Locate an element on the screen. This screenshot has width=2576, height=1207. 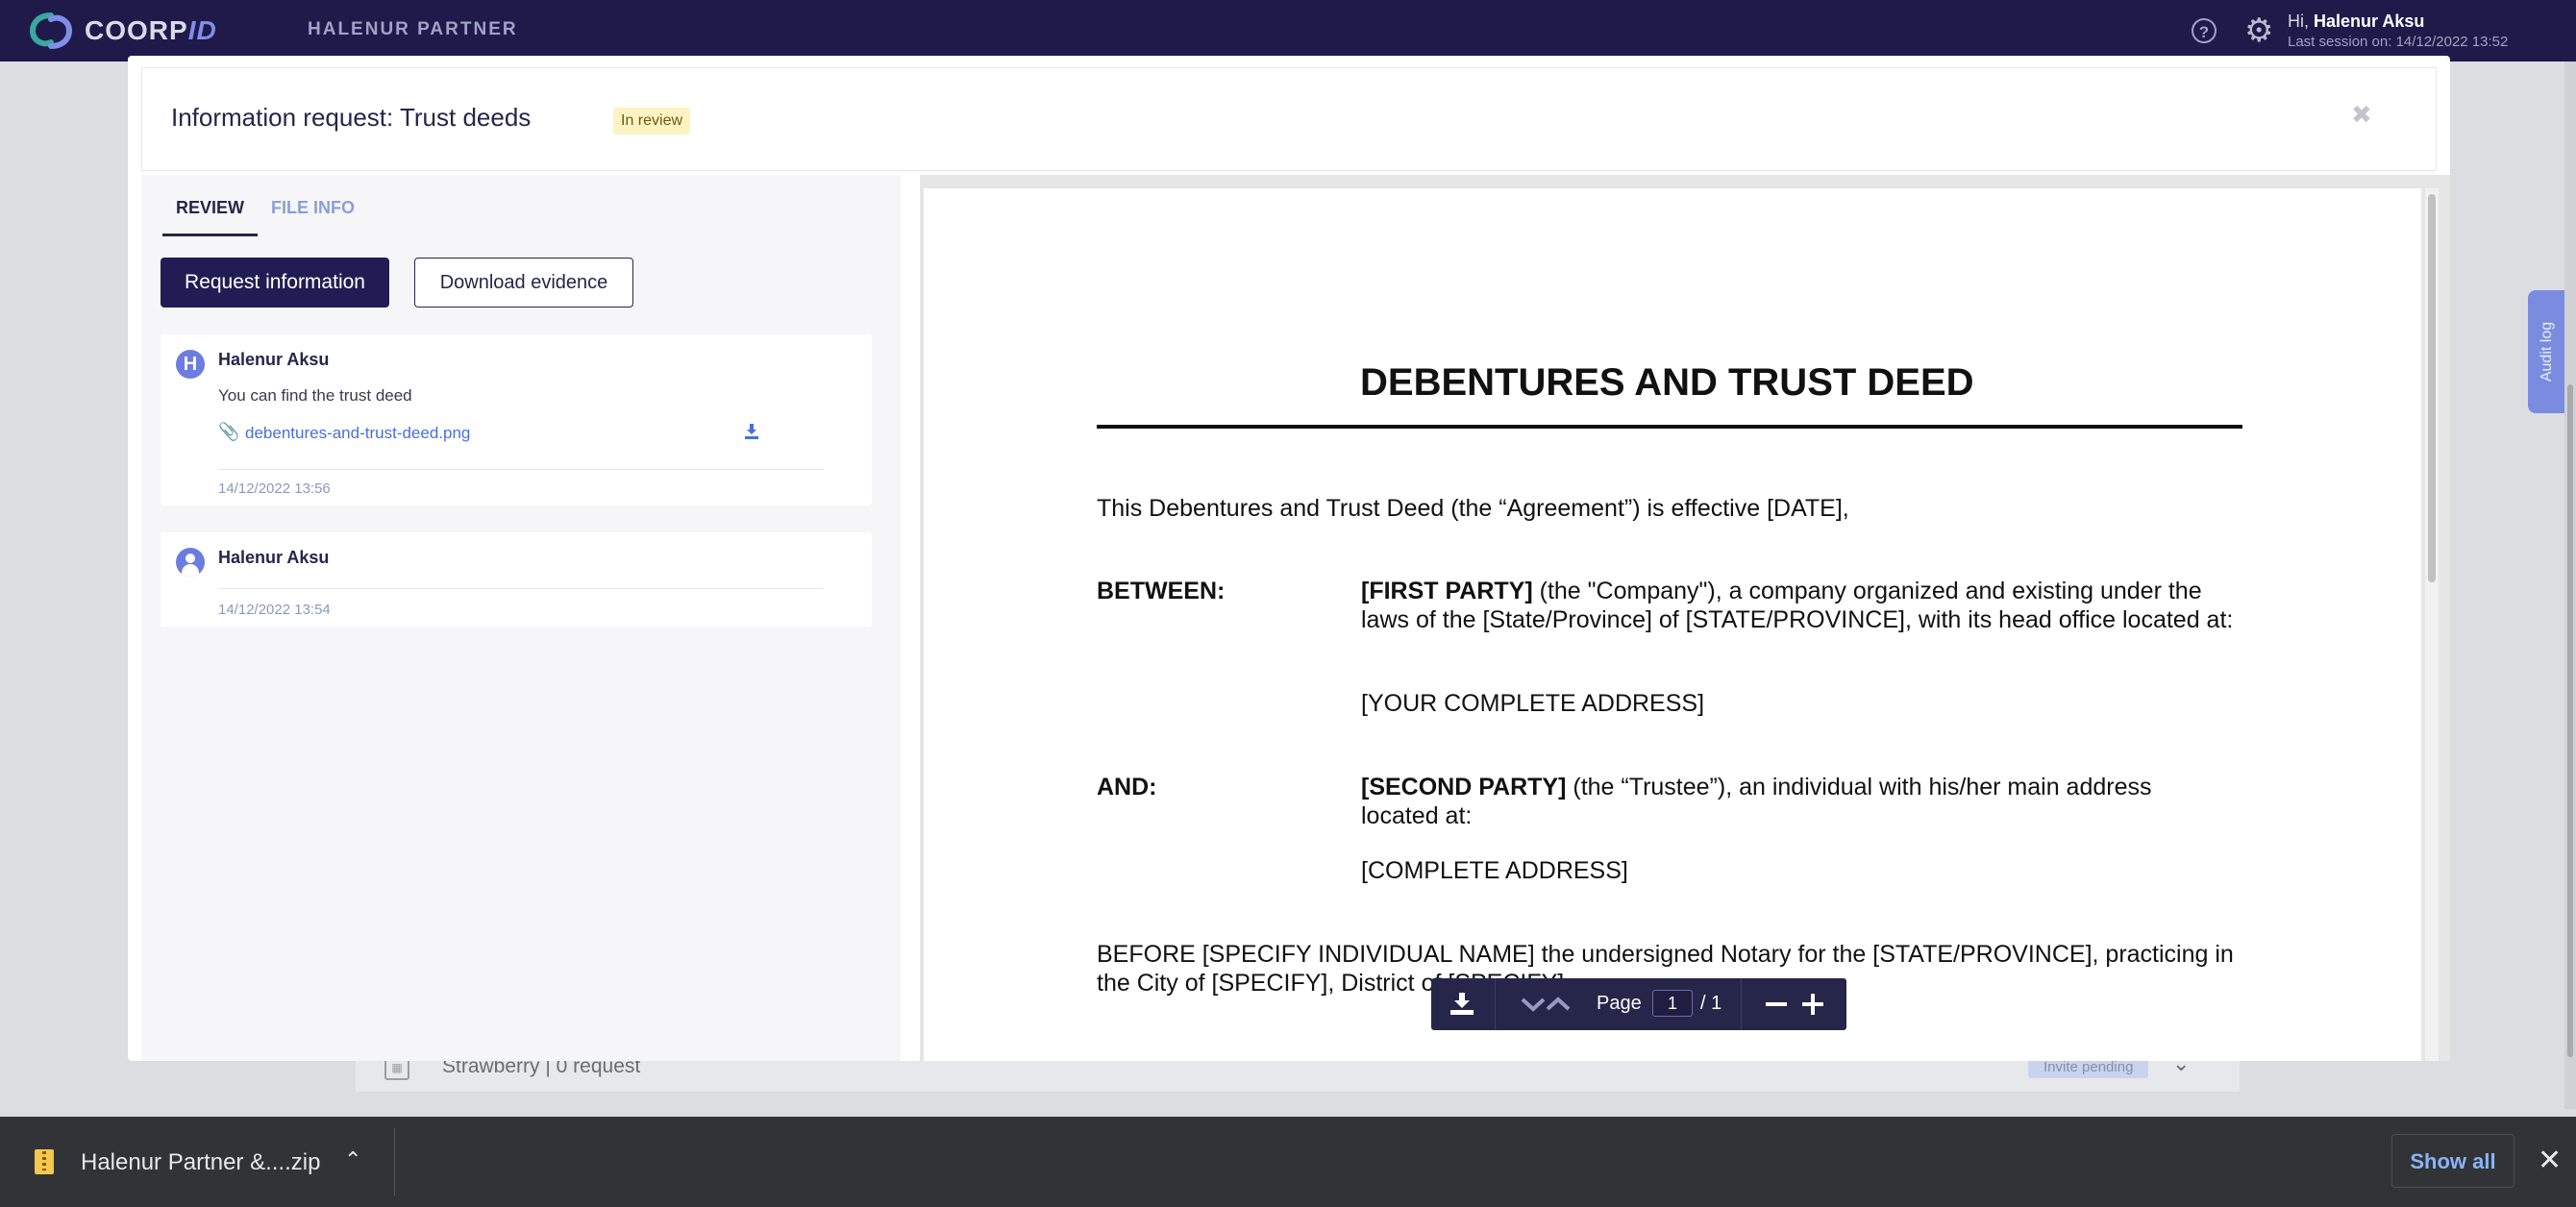
audit-log-label: Audit log is located at coordinates (2547, 351).